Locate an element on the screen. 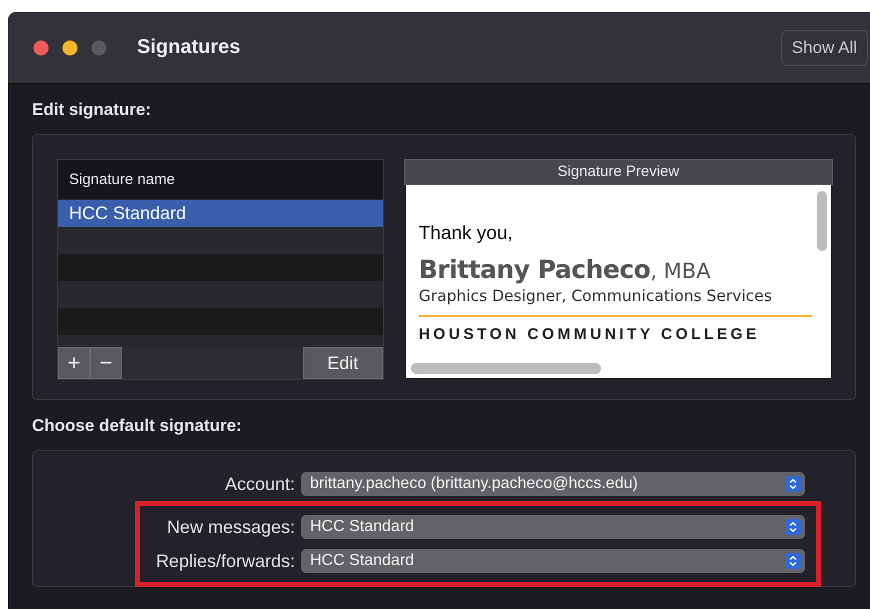 This screenshot has height=609, width=870. section-heading: Choose default signature: is located at coordinates (137, 426).